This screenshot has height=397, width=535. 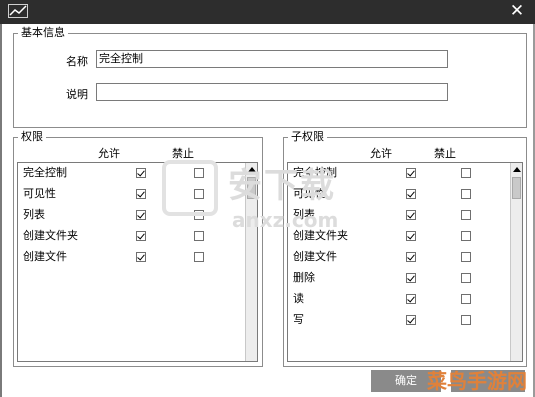 What do you see at coordinates (405, 257) in the screenshot?
I see `sub-permission-row: 创建文件` at bounding box center [405, 257].